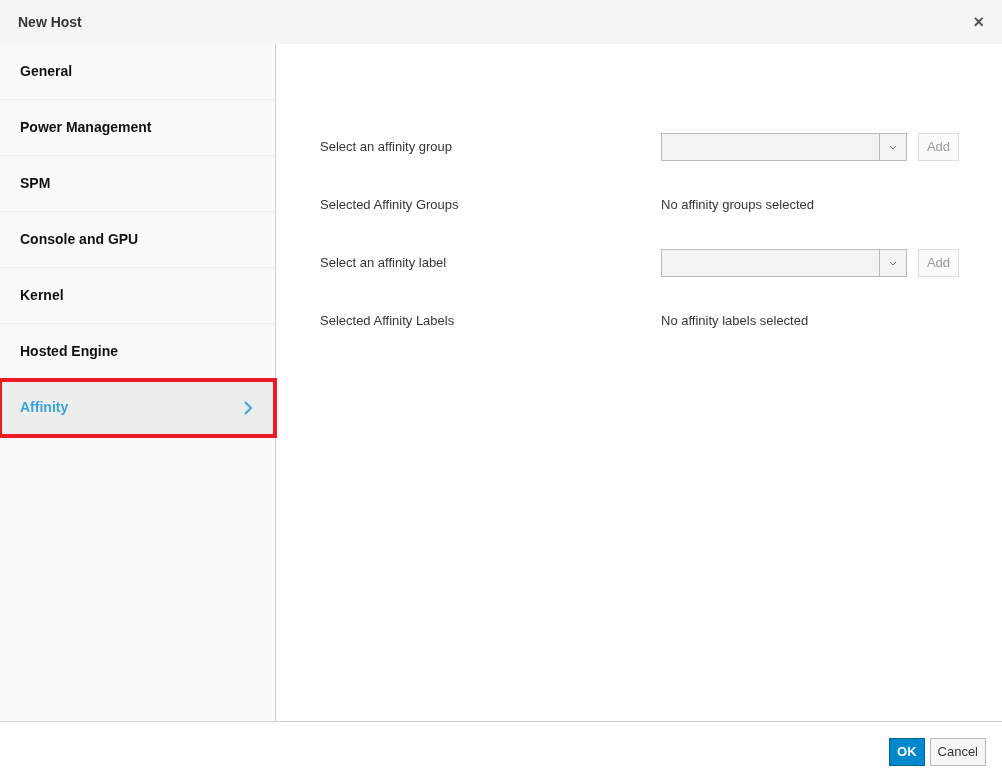  What do you see at coordinates (907, 751) in the screenshot?
I see `ok-button: OK` at bounding box center [907, 751].